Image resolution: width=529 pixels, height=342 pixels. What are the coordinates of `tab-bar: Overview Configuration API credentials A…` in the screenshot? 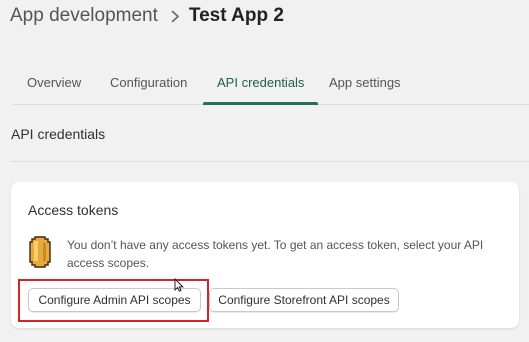 It's located at (271, 84).